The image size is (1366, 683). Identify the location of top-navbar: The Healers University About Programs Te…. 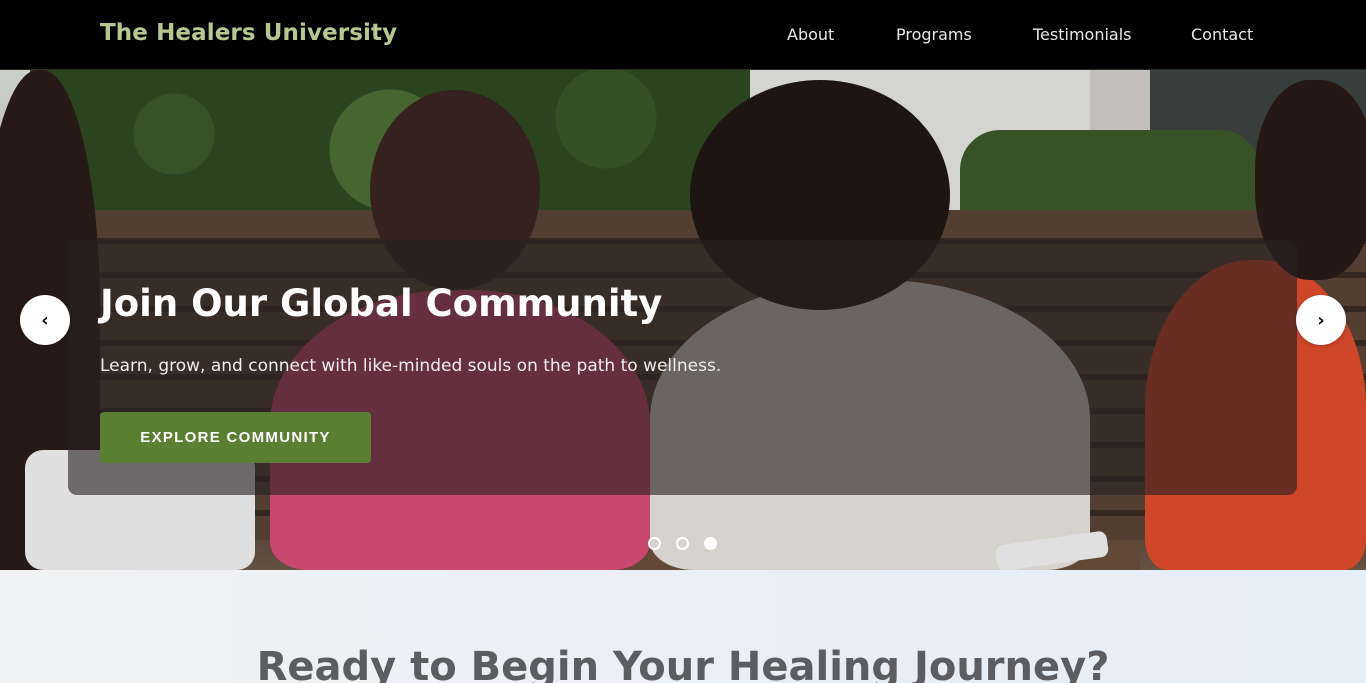
(683, 35).